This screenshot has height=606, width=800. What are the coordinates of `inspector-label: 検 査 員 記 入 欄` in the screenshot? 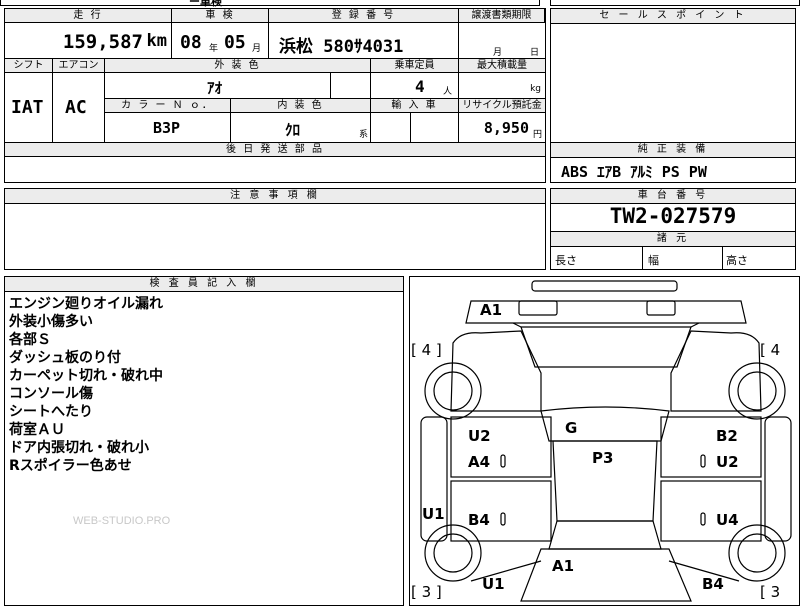 It's located at (204, 284).